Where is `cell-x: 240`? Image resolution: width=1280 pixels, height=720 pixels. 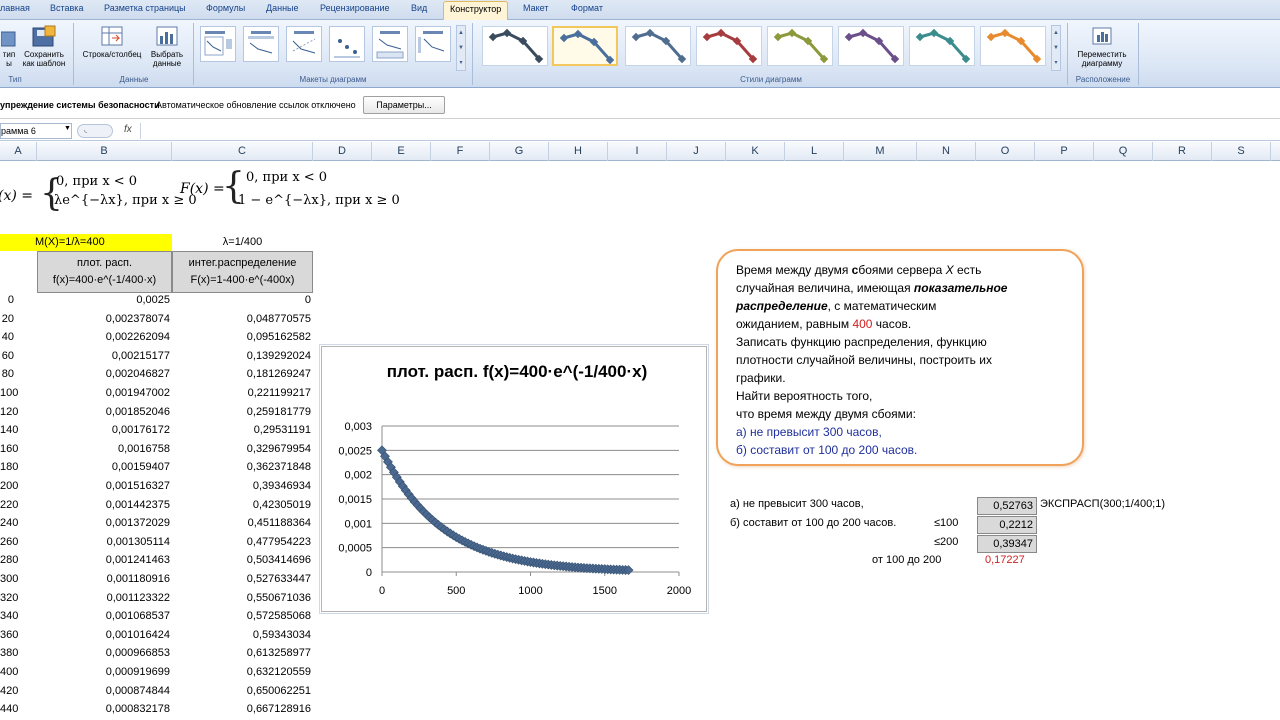 cell-x: 240 is located at coordinates (9, 523).